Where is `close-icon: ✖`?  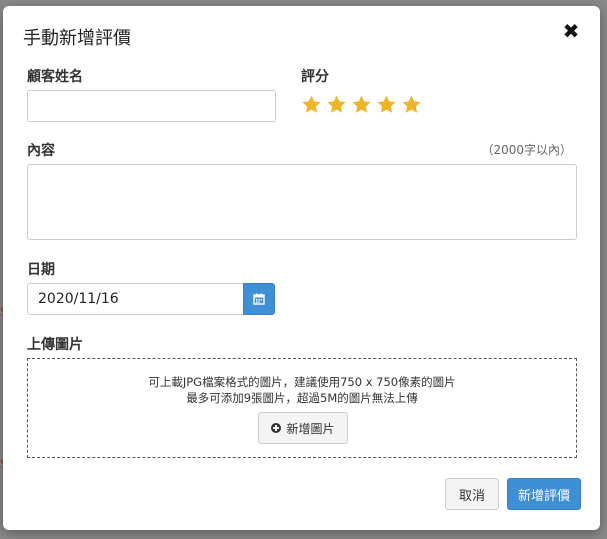
close-icon: ✖ is located at coordinates (571, 31).